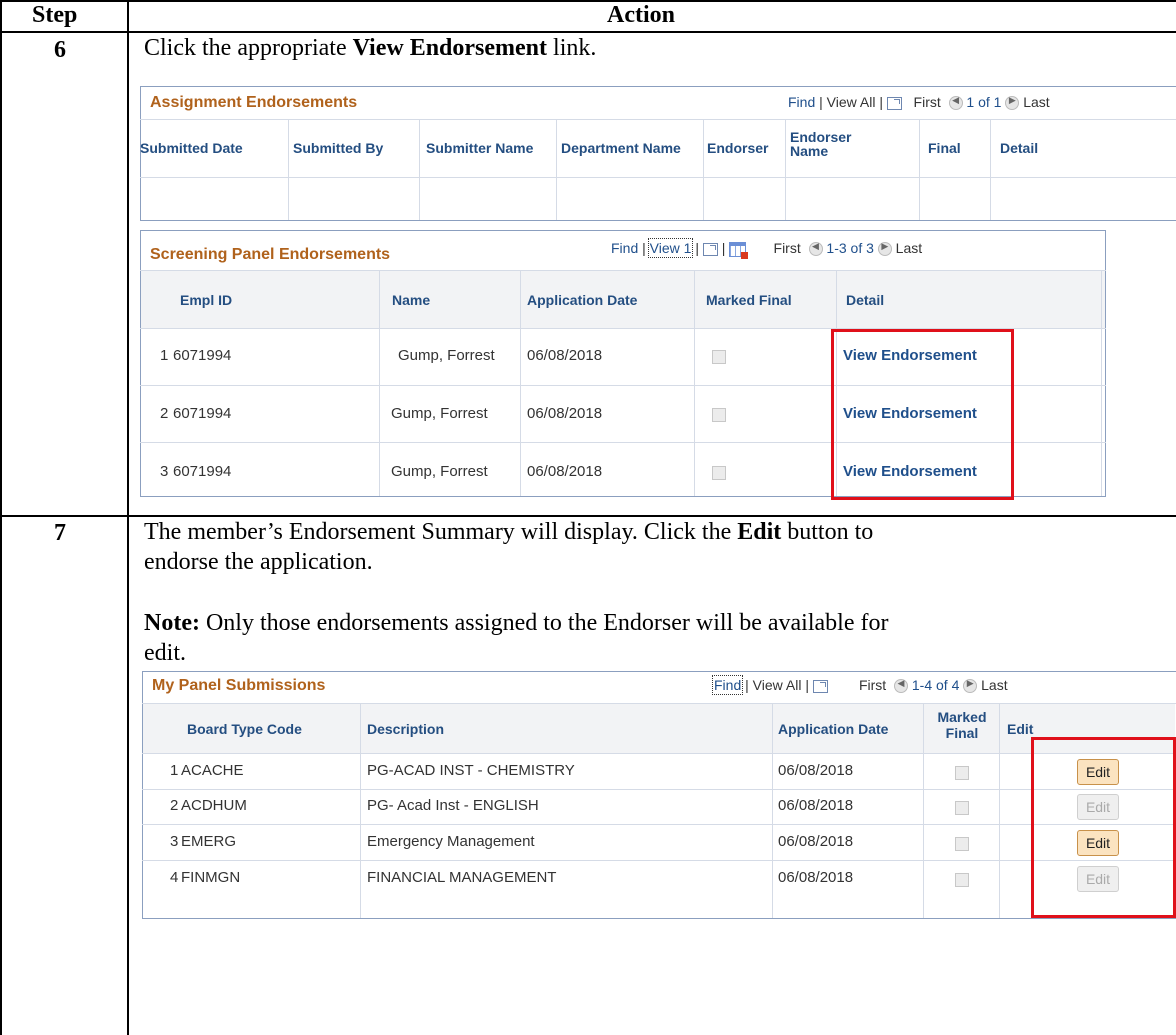 This screenshot has width=1176, height=1035. What do you see at coordinates (411, 300) in the screenshot?
I see `col-name: Name` at bounding box center [411, 300].